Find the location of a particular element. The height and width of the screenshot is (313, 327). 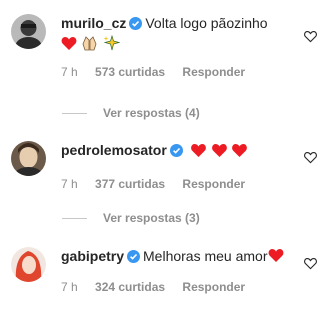

comment-line: gabipetry Melhoras meu amor is located at coordinates (176, 256).